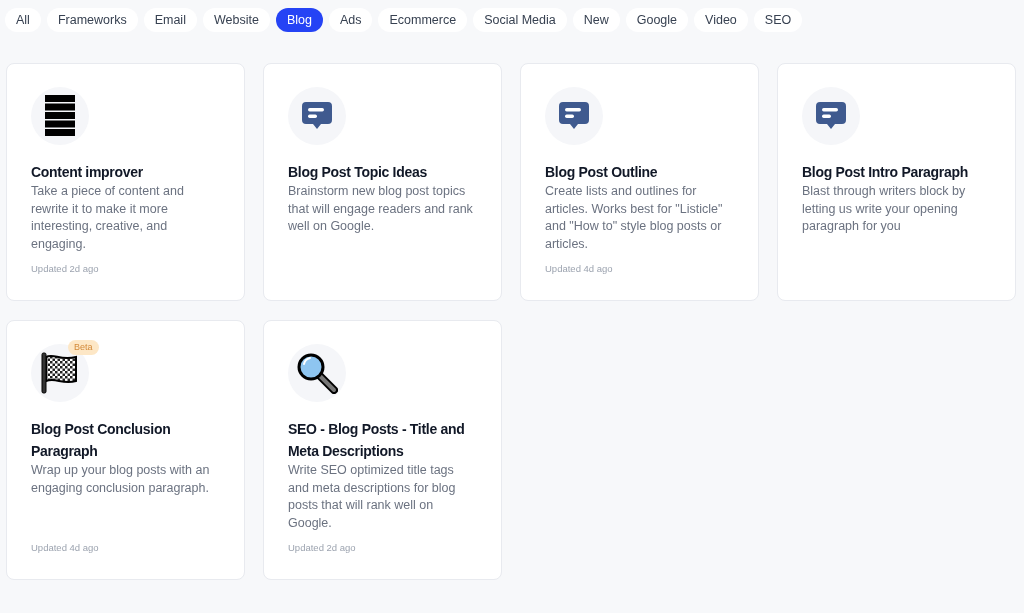 This screenshot has width=1024, height=613. I want to click on card-title: Blog Post Conclusion Paragraph, so click(101, 440).